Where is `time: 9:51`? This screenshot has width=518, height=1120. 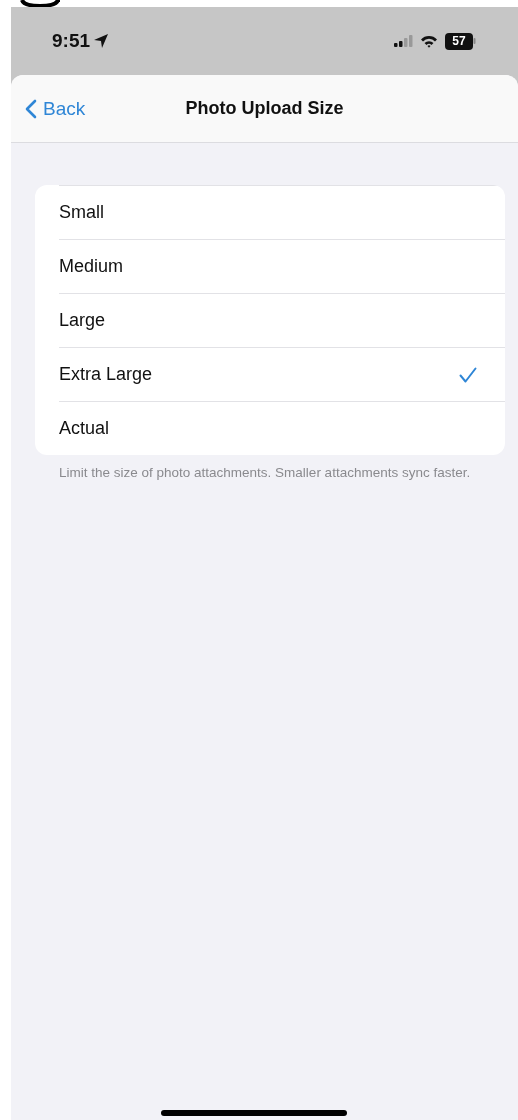
time: 9:51 is located at coordinates (71, 41).